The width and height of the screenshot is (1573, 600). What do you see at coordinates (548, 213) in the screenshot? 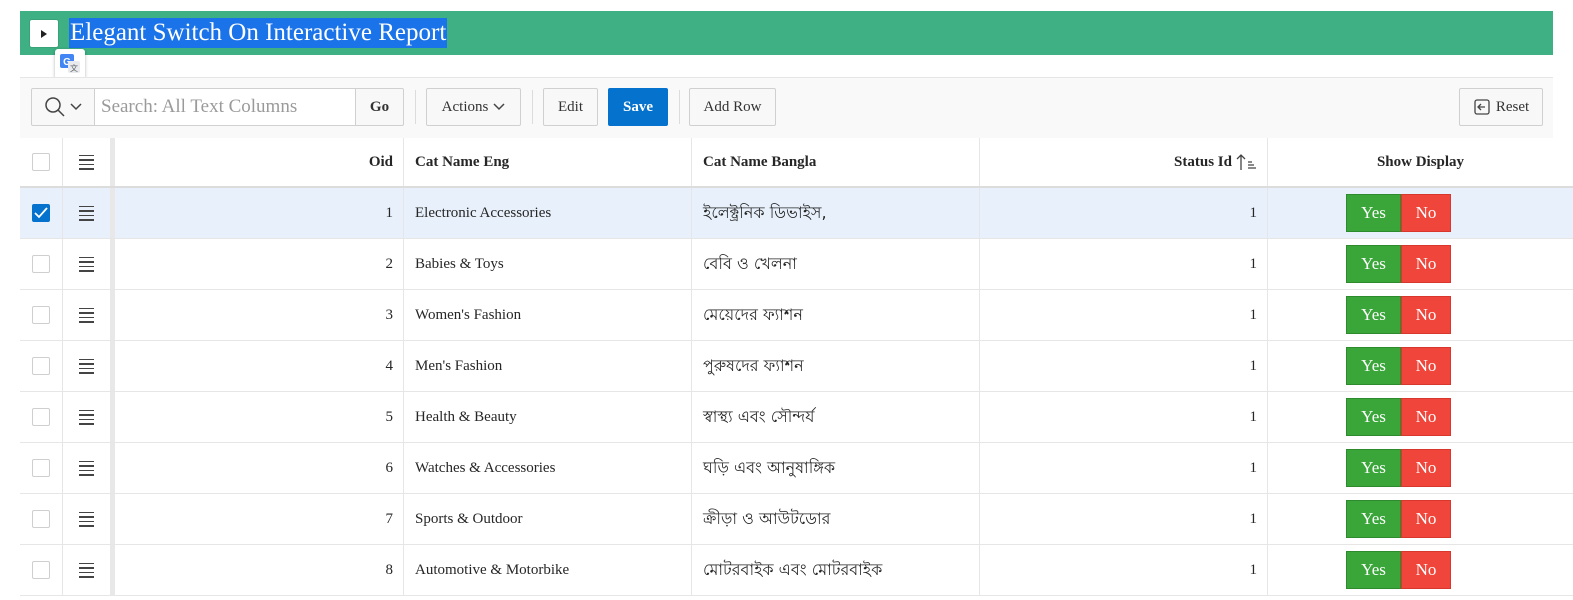
I see `cell-cat-name-eng: Electronic Accessories` at bounding box center [548, 213].